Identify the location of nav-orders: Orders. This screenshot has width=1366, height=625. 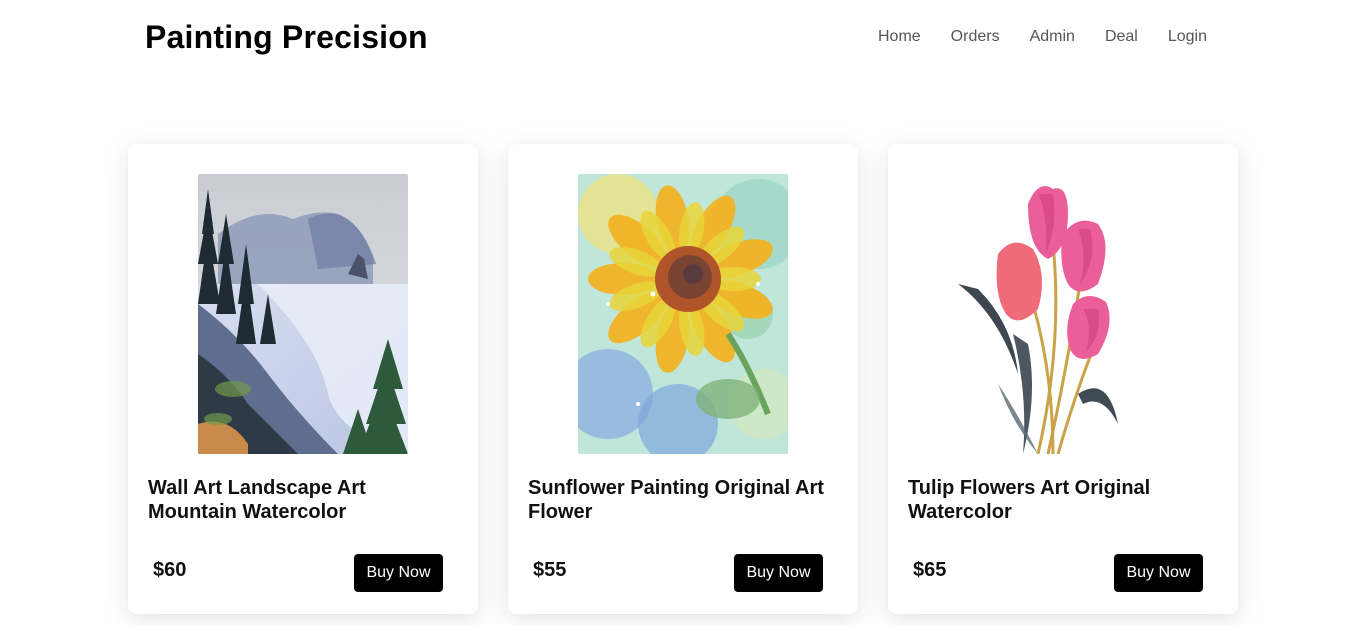
(975, 37).